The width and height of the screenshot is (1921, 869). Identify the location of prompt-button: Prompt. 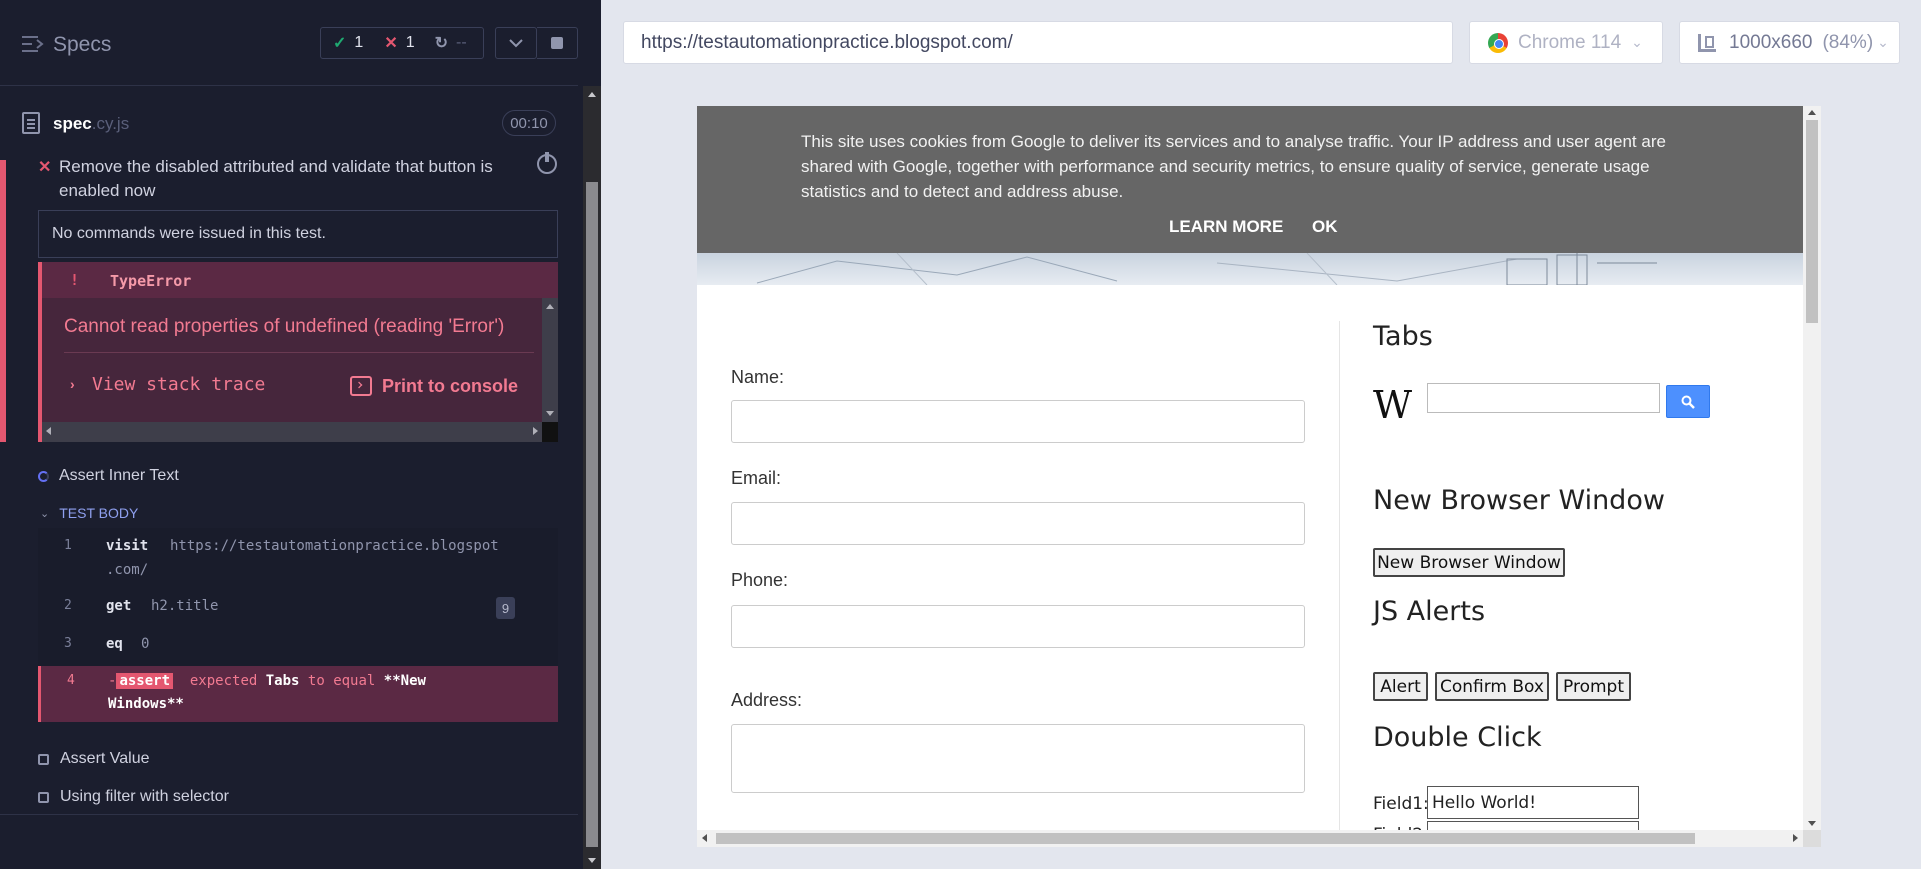
(1593, 686).